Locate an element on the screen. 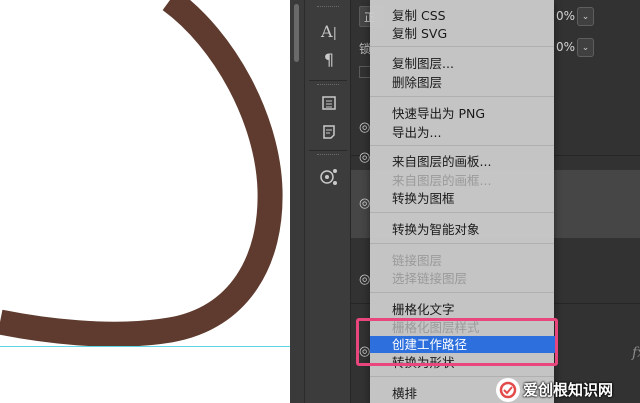 Image resolution: width=640 pixels, height=403 pixels. fill-dropdown: ⌄ is located at coordinates (585, 47).